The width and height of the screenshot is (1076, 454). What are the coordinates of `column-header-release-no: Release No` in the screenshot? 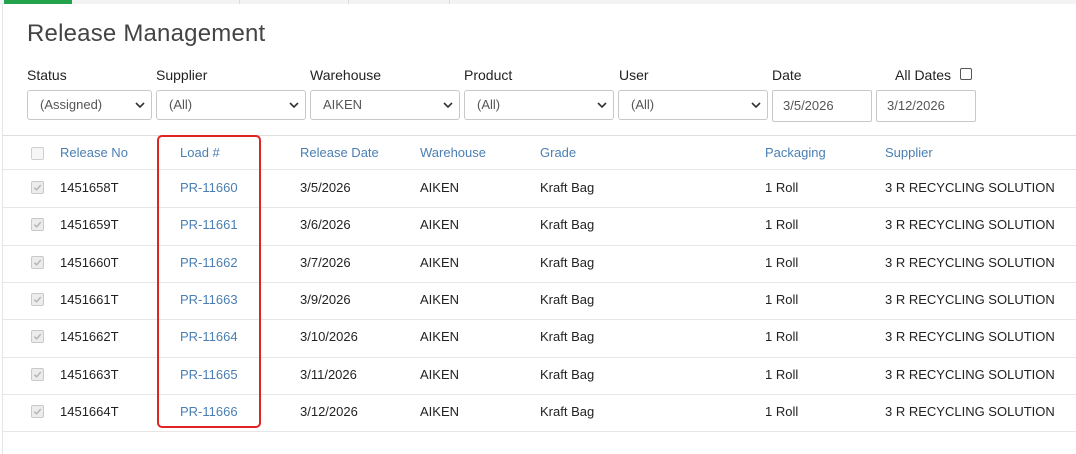 It's located at (94, 152).